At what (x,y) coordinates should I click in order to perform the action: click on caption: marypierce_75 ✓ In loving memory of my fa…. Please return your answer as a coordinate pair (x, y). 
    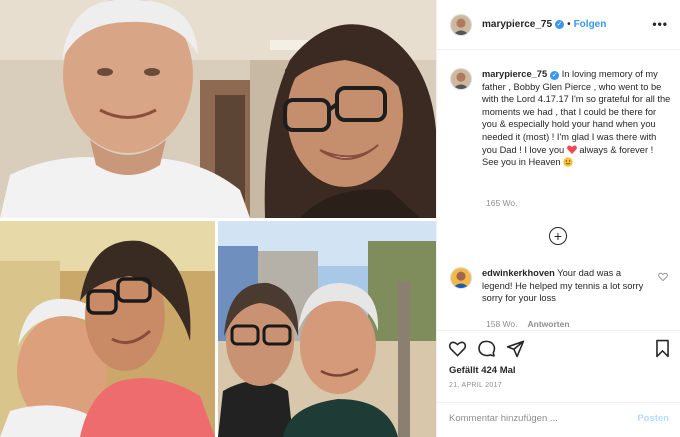
    Looking at the image, I should click on (561, 118).